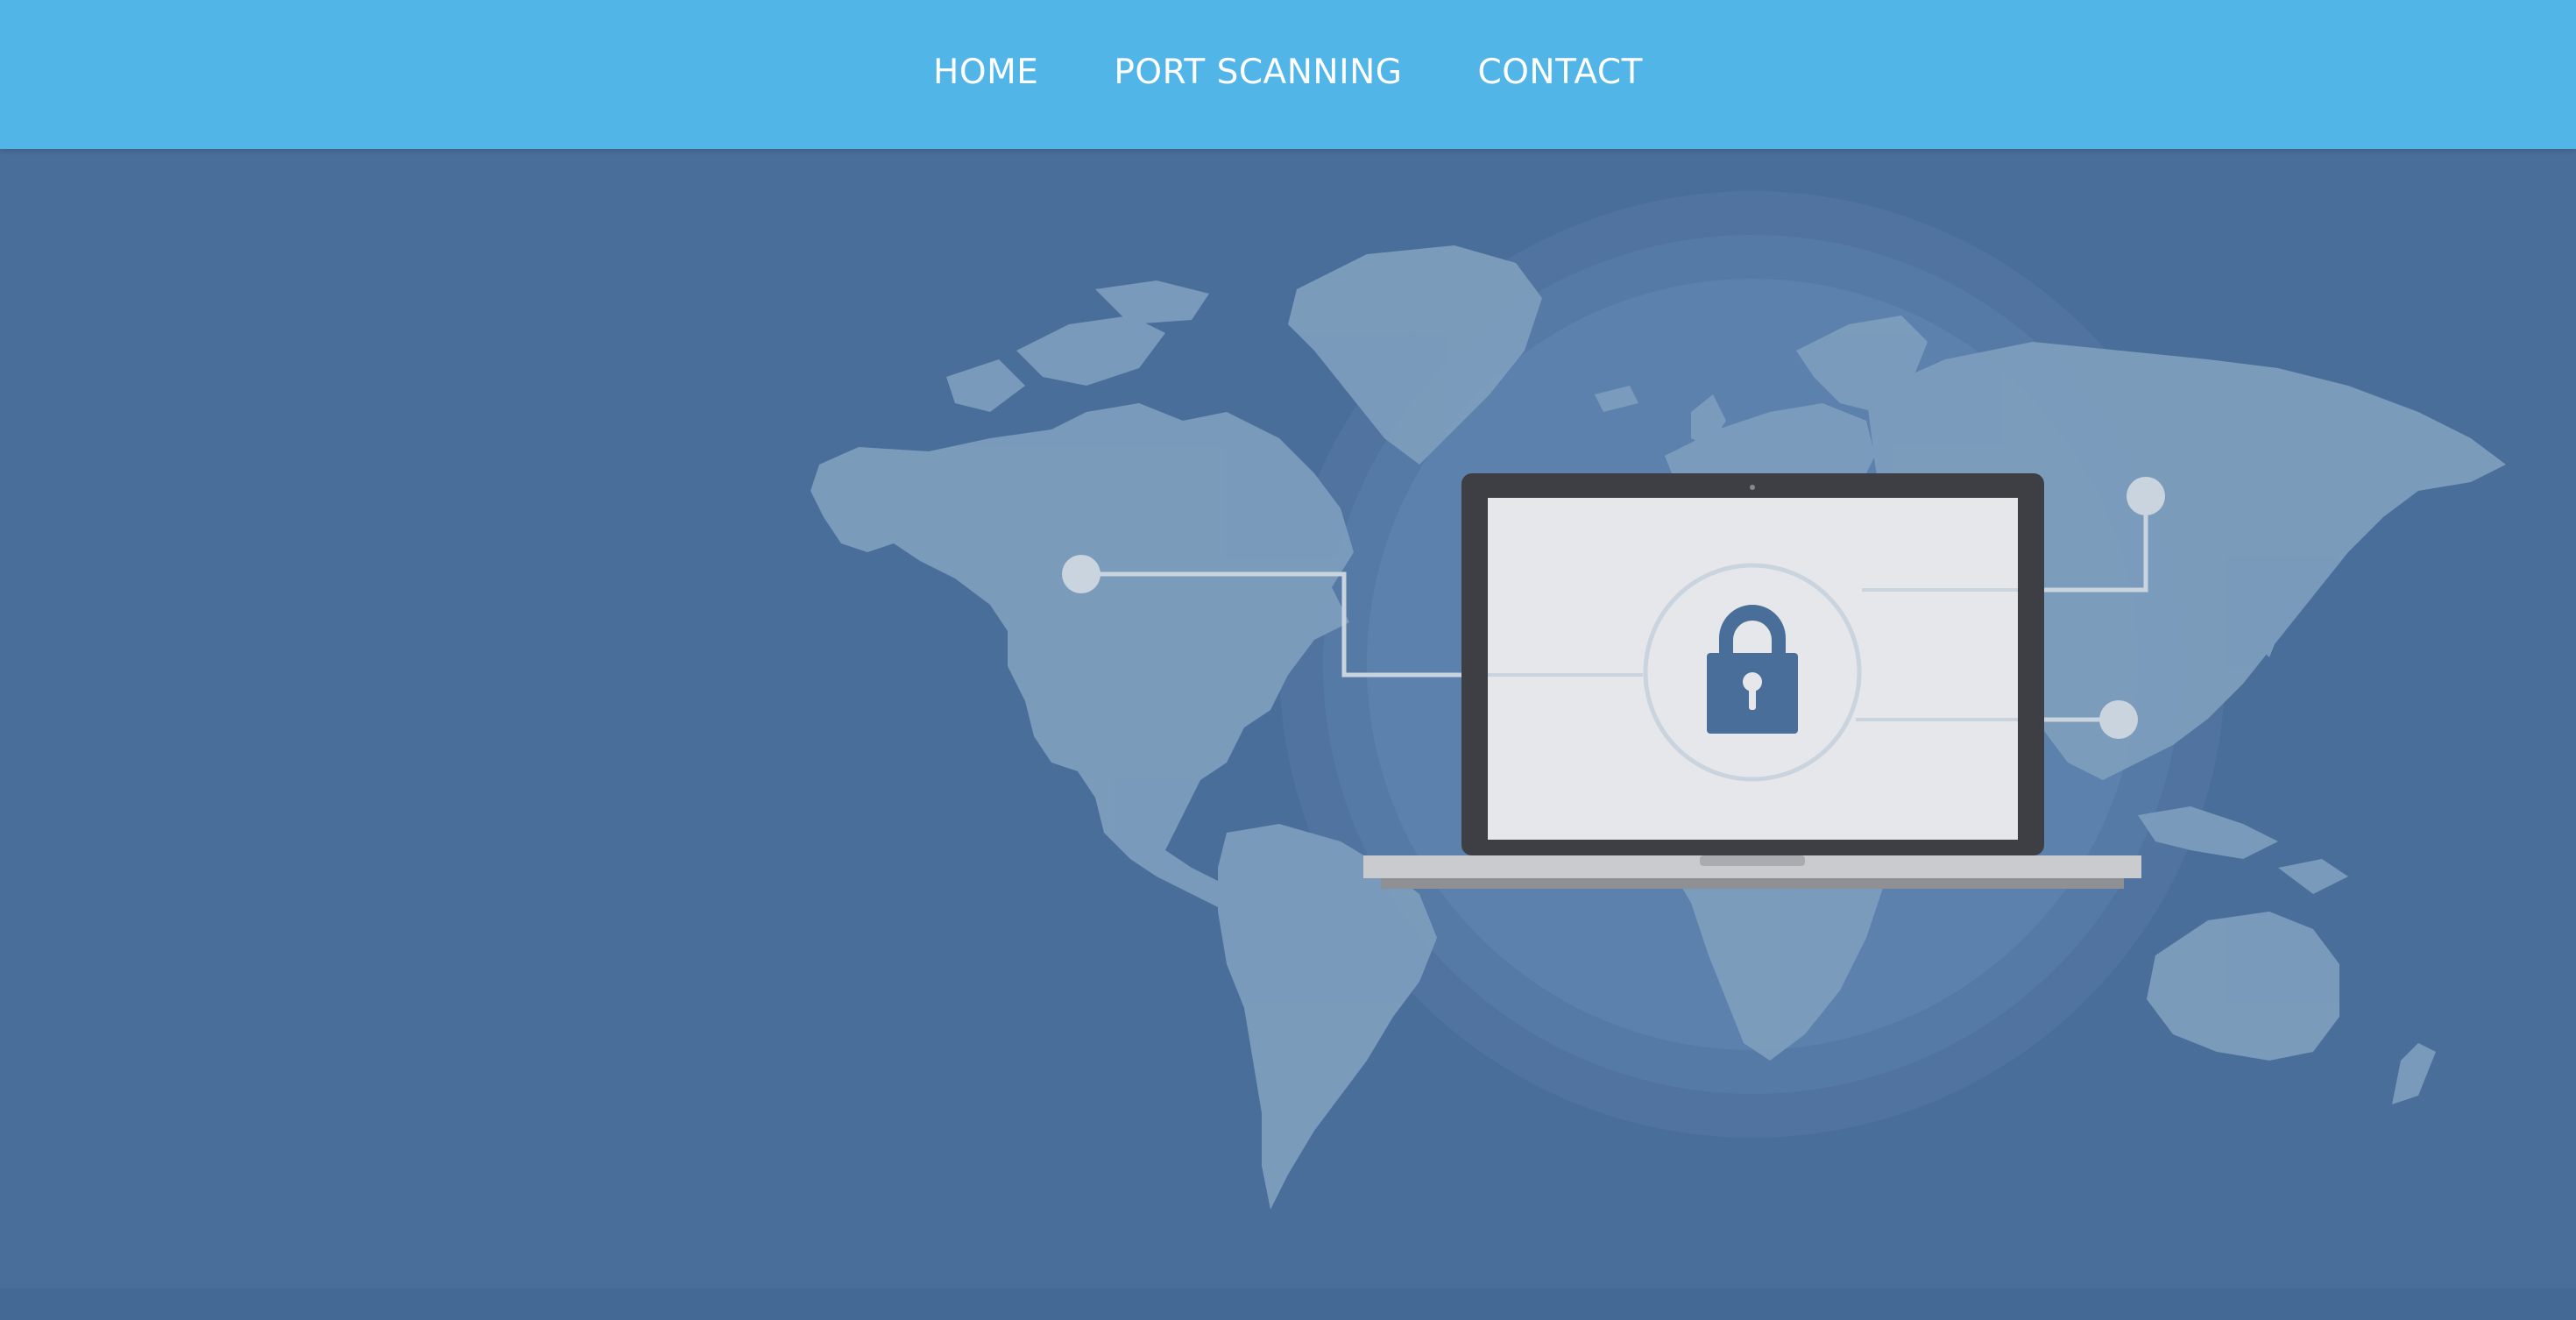 Image resolution: width=2576 pixels, height=1320 pixels. Describe the element at coordinates (1258, 72) in the screenshot. I see `nav-link-port-scanning: PORT SCANNING` at that location.